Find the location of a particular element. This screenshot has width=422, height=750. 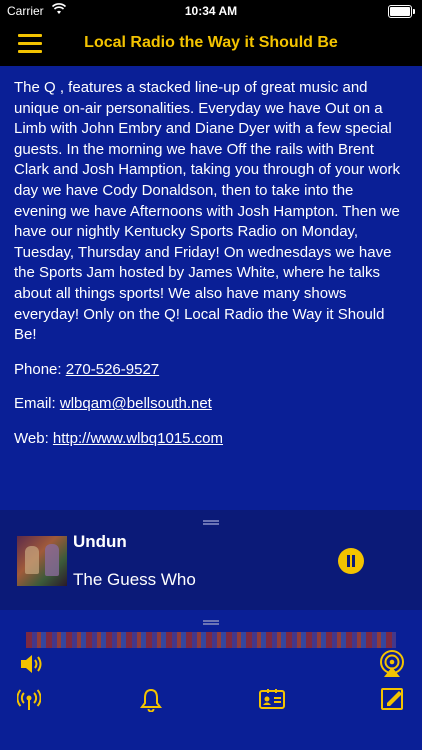

email-label: Email: is located at coordinates (35, 404).